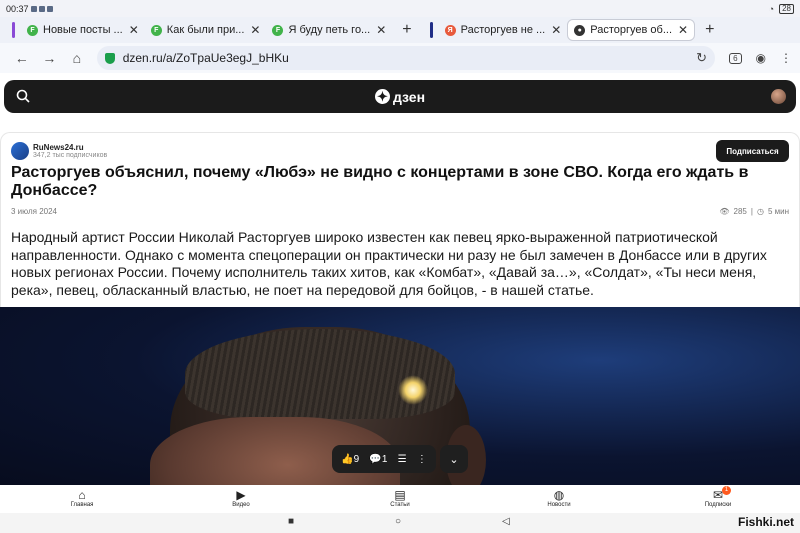 The height and width of the screenshot is (533, 800). What do you see at coordinates (559, 505) in the screenshot?
I see `nav-label: Новости` at bounding box center [559, 505].